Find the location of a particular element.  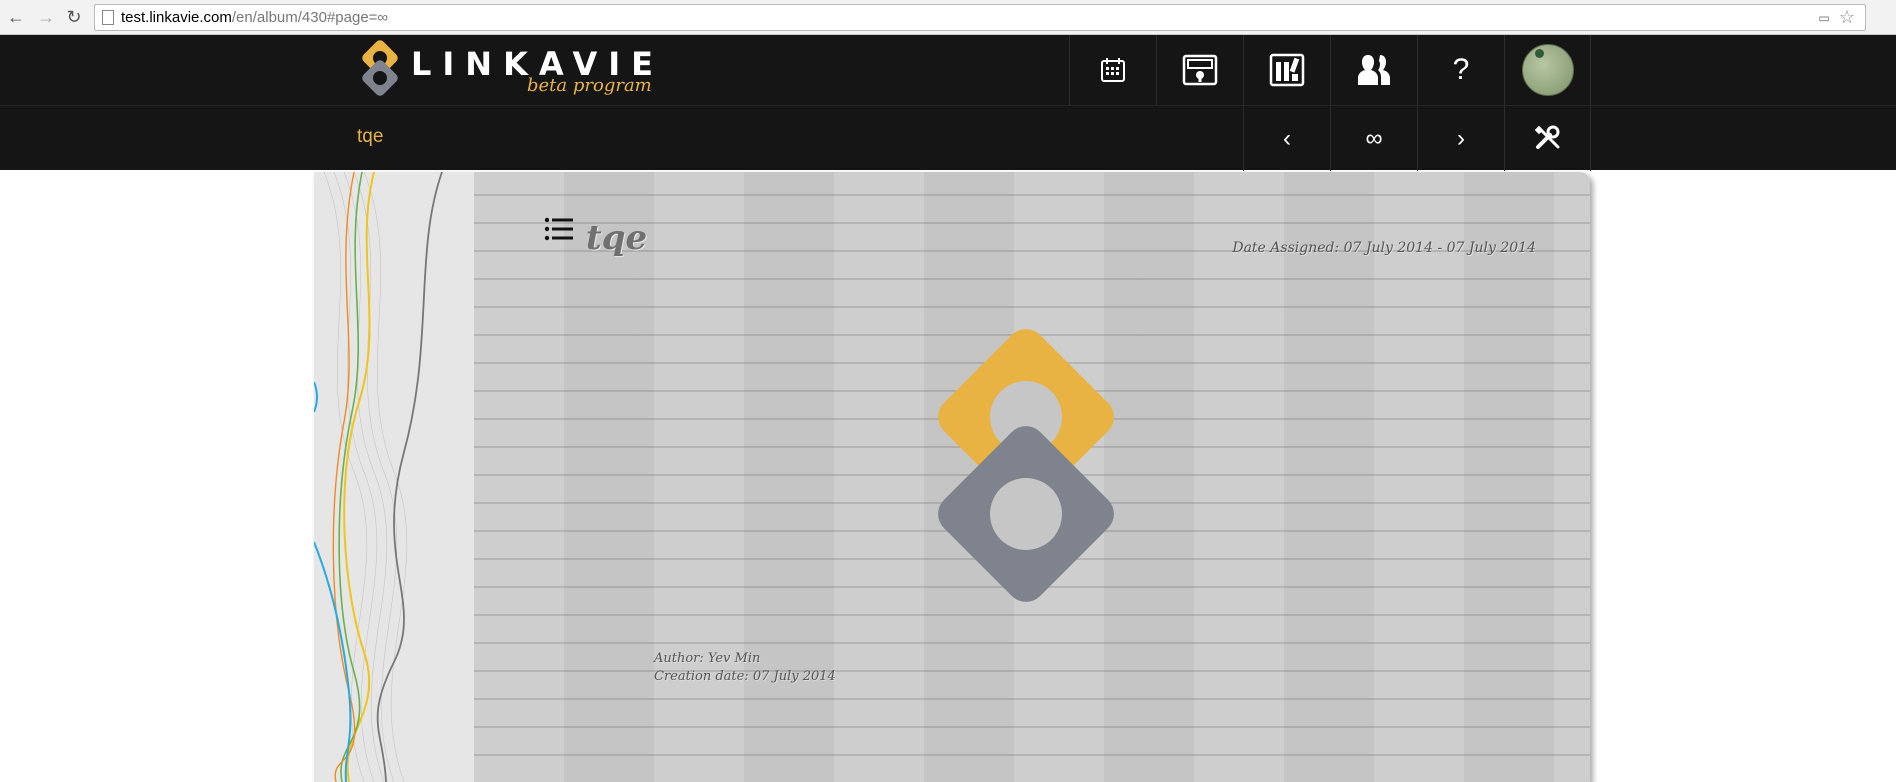

url-text: test.linkavie.com/en/album/430#page=∞ is located at coordinates (254, 18).